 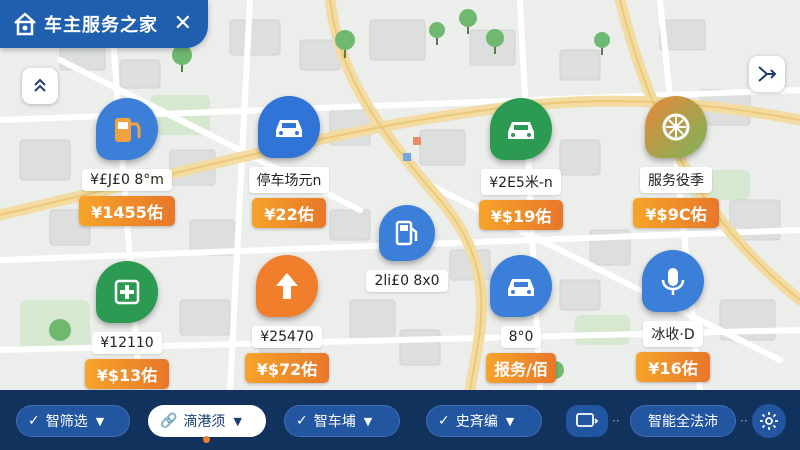 What do you see at coordinates (673, 367) in the screenshot?
I see `poi-voice-price: ¥16佑` at bounding box center [673, 367].